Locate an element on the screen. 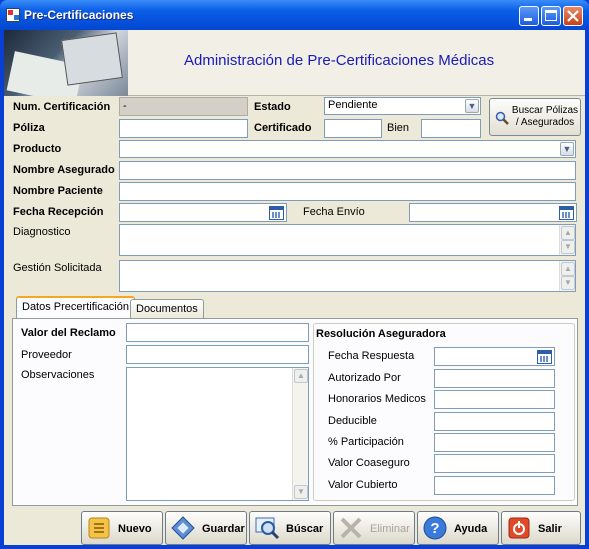  gestion-solicitada-textarea: ▲ ▼ is located at coordinates (347, 276).